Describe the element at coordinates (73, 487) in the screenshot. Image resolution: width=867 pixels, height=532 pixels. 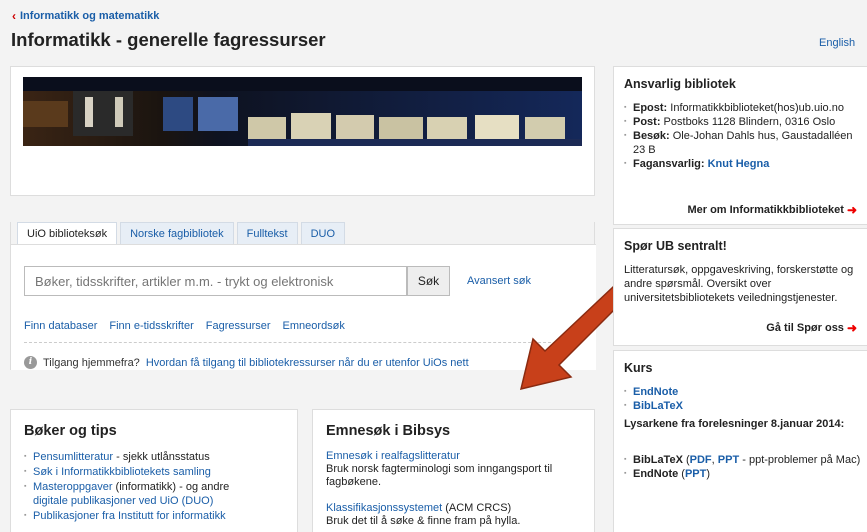
I see `link-masteroppgaver: Masteroppgaver` at that location.